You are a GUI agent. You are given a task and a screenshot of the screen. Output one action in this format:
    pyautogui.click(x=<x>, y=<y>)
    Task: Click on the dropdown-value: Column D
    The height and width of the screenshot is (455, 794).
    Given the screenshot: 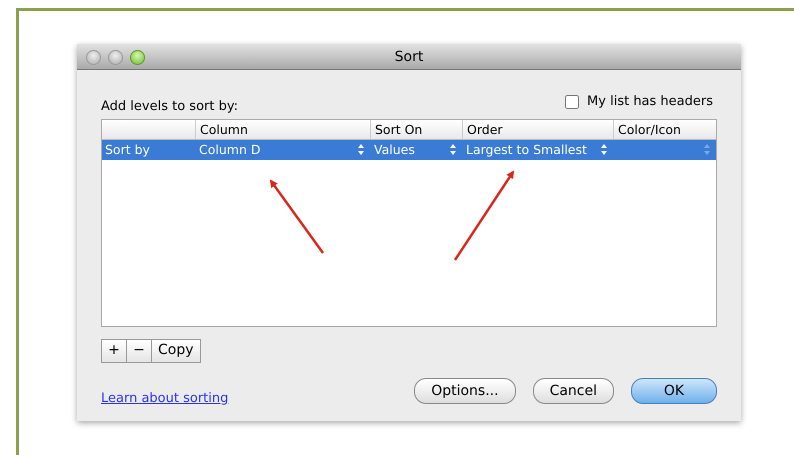 What is the action you would take?
    pyautogui.click(x=229, y=149)
    